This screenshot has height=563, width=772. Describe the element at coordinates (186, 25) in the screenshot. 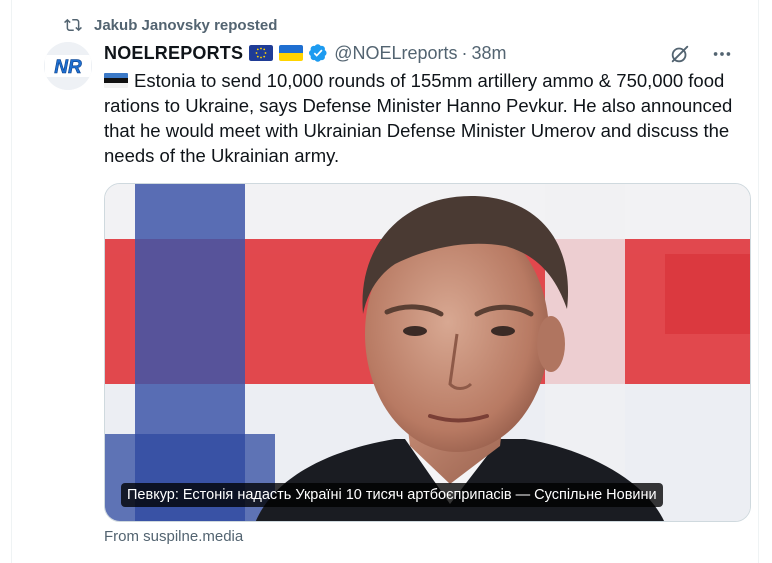

I see `repost-label: Jakub Janovsky reposted` at that location.